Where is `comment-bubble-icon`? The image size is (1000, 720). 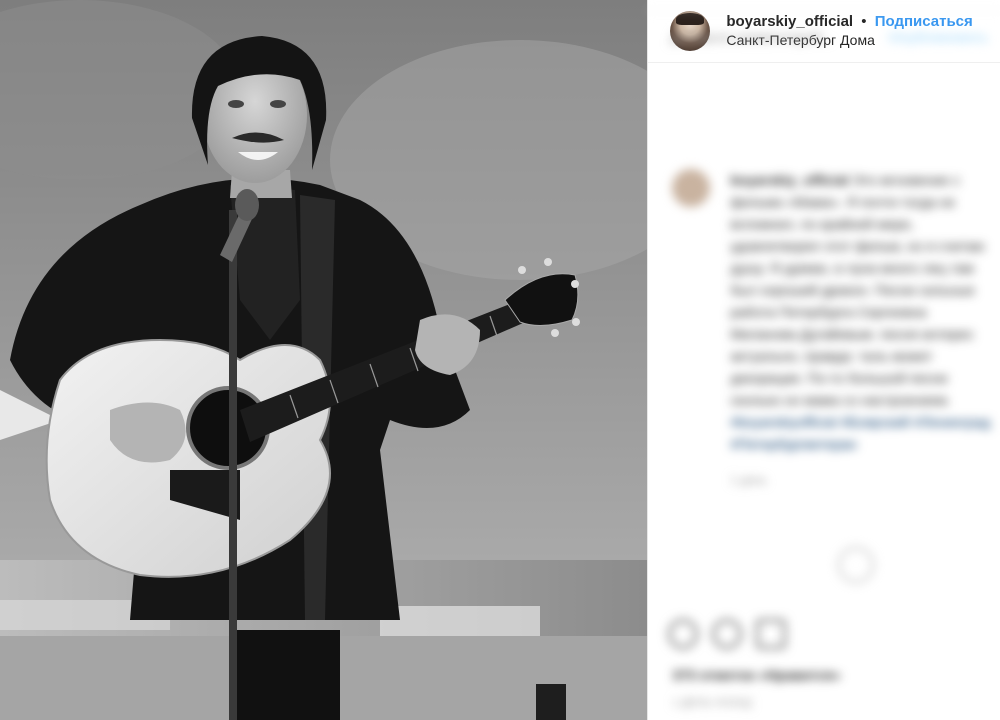 comment-bubble-icon is located at coordinates (727, 634).